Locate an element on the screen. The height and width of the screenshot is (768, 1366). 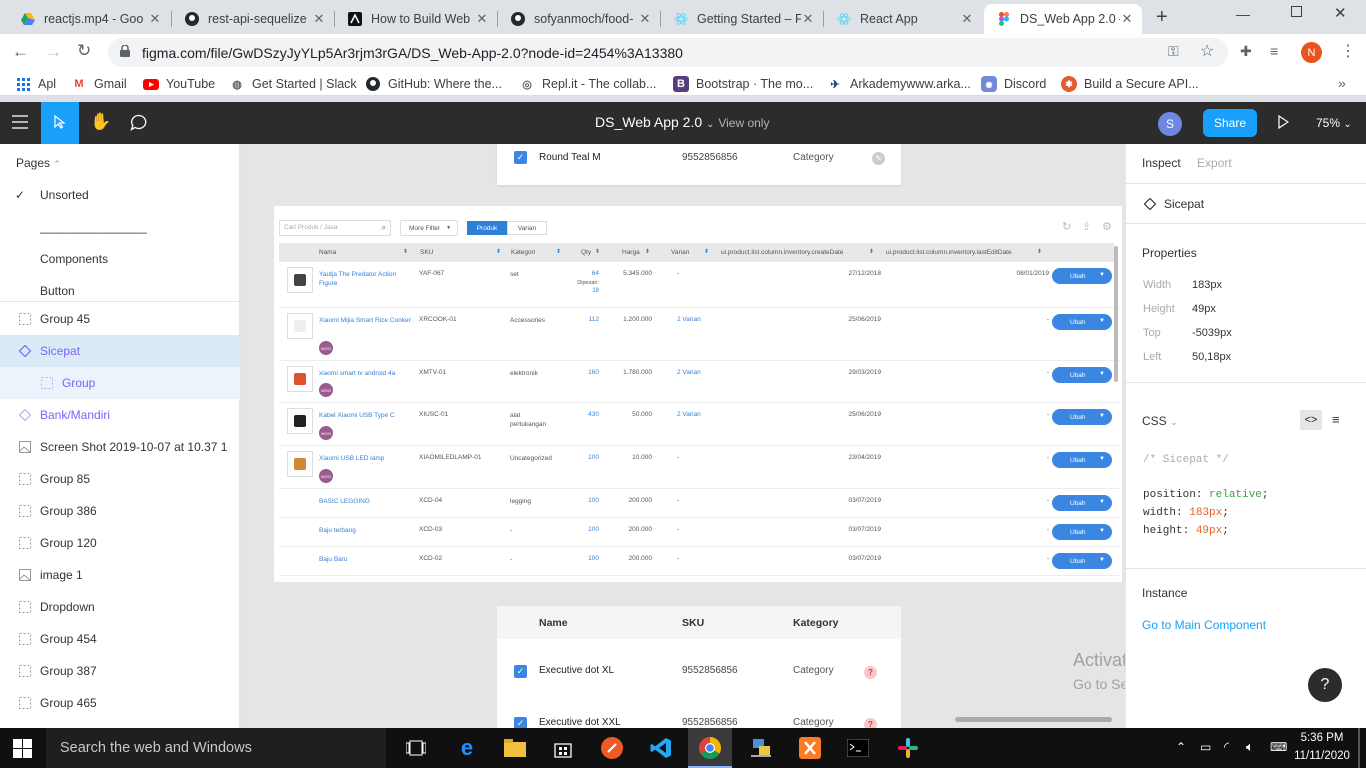
product-name-link: Kabel Xiaomi USB Type C is located at coordinates (367, 415).